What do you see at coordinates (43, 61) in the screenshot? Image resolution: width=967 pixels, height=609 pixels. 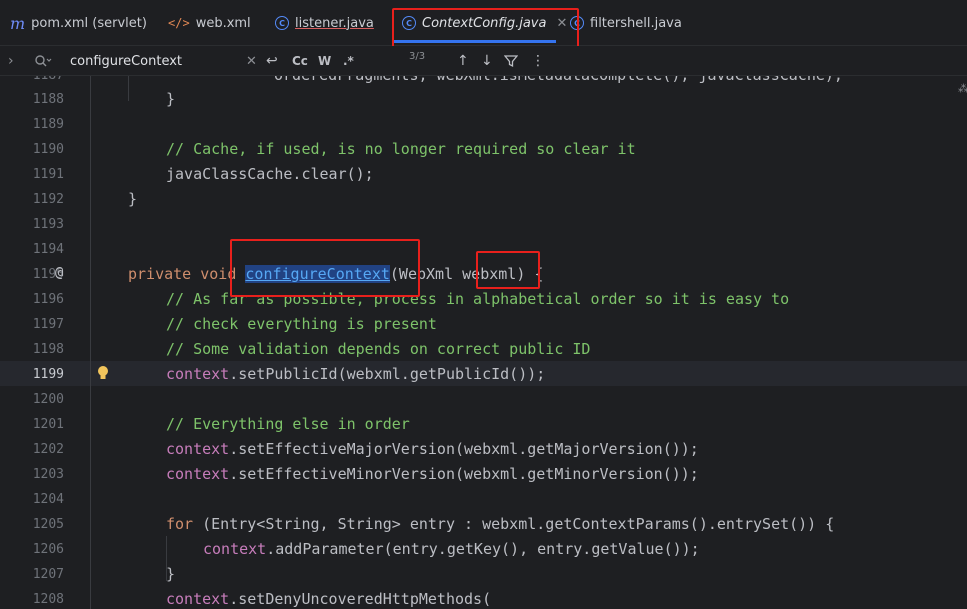 I see `search-icon` at bounding box center [43, 61].